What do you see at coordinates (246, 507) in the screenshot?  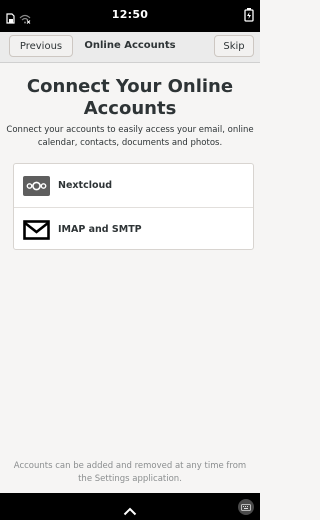 I see `keyboard-icon` at bounding box center [246, 507].